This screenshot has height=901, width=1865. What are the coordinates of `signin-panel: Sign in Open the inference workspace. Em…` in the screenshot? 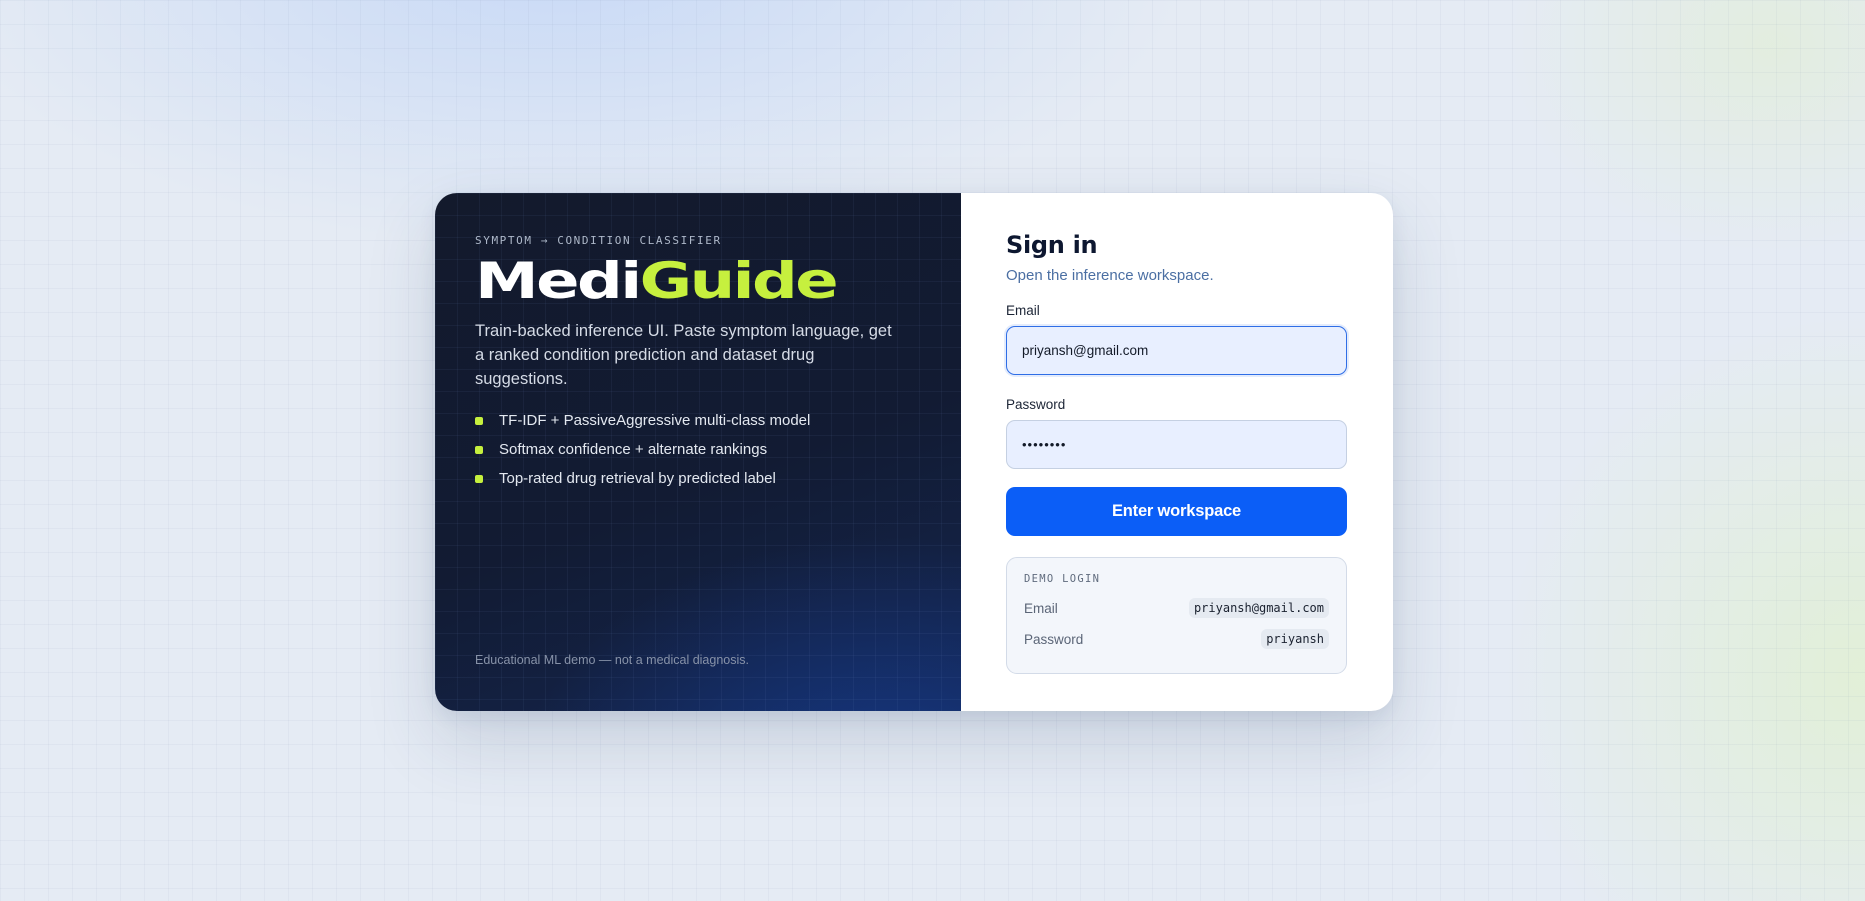 It's located at (1177, 452).